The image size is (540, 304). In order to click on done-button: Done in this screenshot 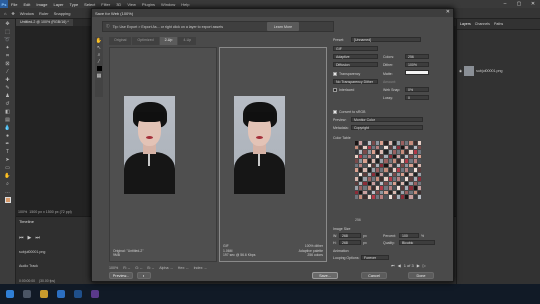, I will do `click(421, 275)`.